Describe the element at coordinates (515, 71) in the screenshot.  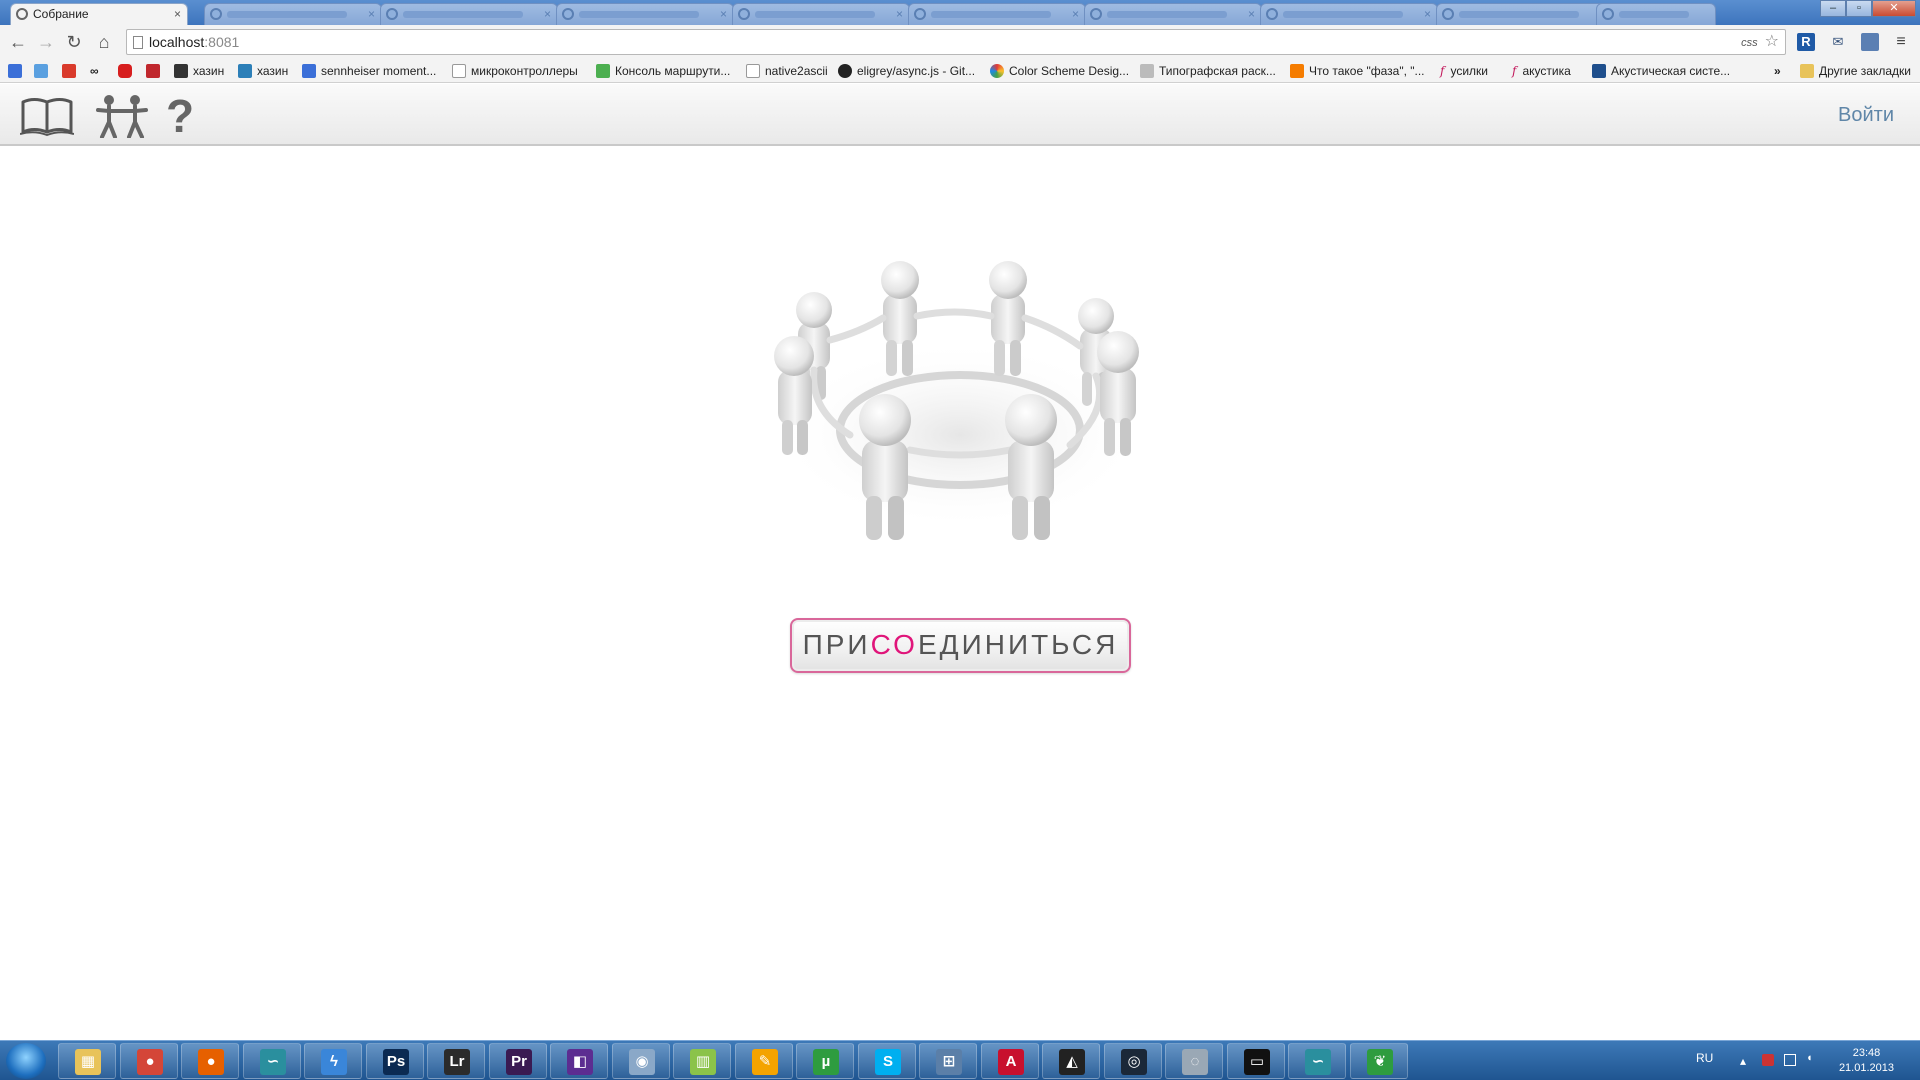
I see `bookmark-item: микроконтроллеры` at that location.